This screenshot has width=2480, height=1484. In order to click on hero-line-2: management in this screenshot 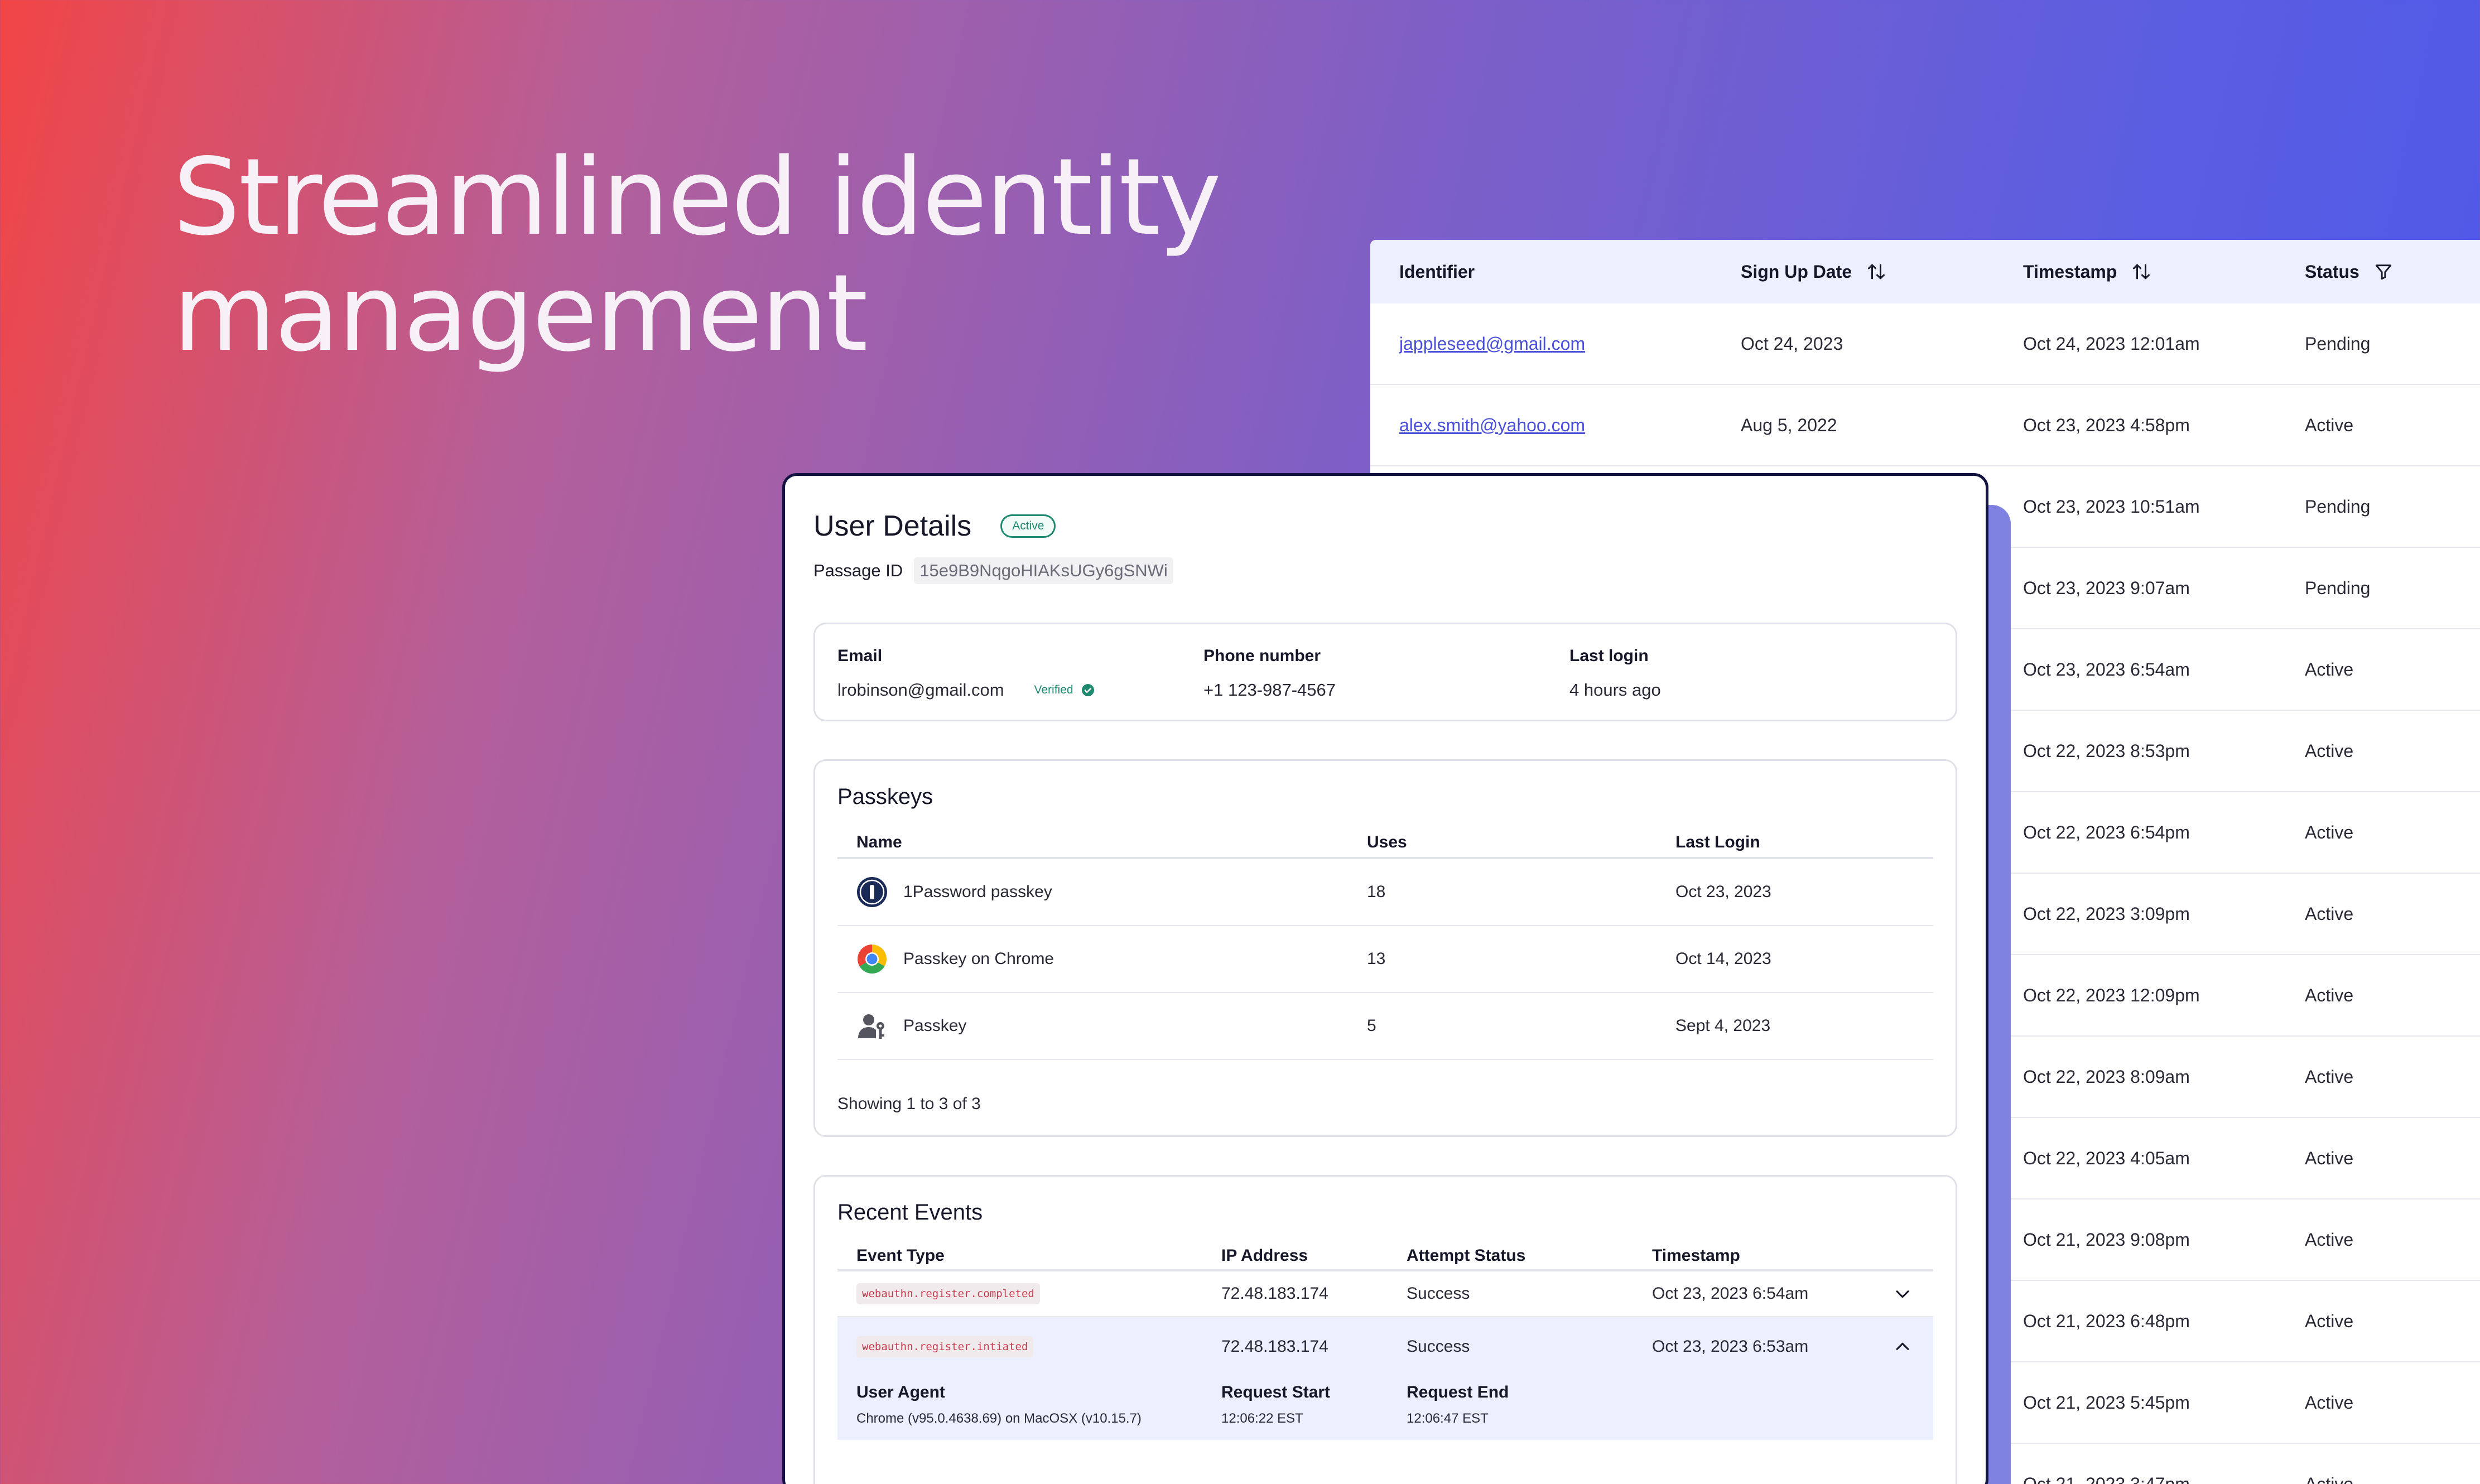, I will do `click(520, 313)`.